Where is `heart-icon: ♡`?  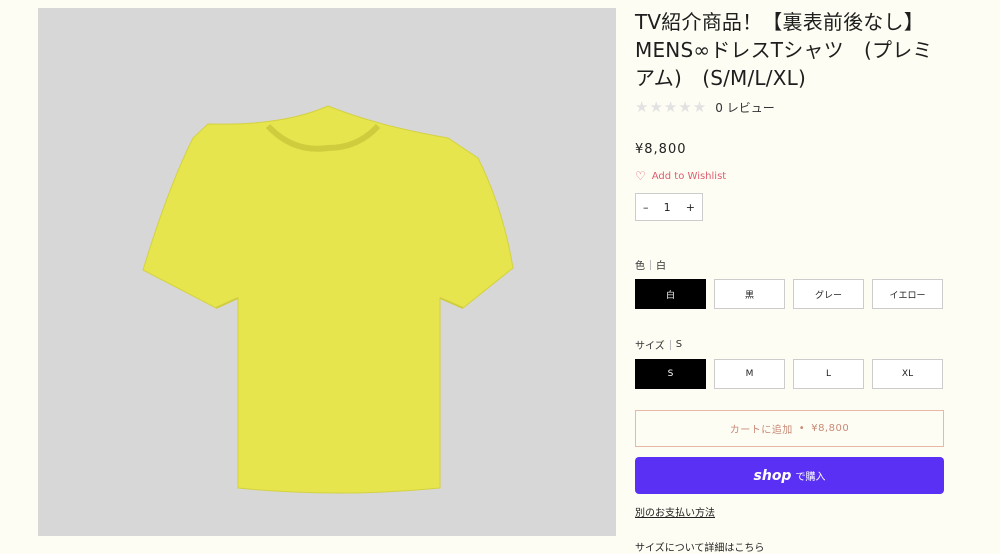 heart-icon: ♡ is located at coordinates (640, 176).